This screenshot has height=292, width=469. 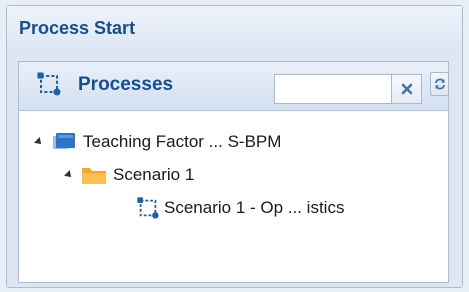 What do you see at coordinates (154, 174) in the screenshot?
I see `tree-node-label: Scenario 1` at bounding box center [154, 174].